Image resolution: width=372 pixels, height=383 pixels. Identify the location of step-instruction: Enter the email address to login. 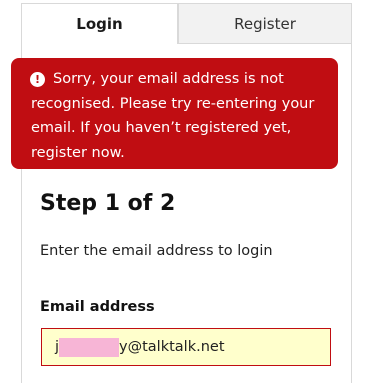
(156, 251).